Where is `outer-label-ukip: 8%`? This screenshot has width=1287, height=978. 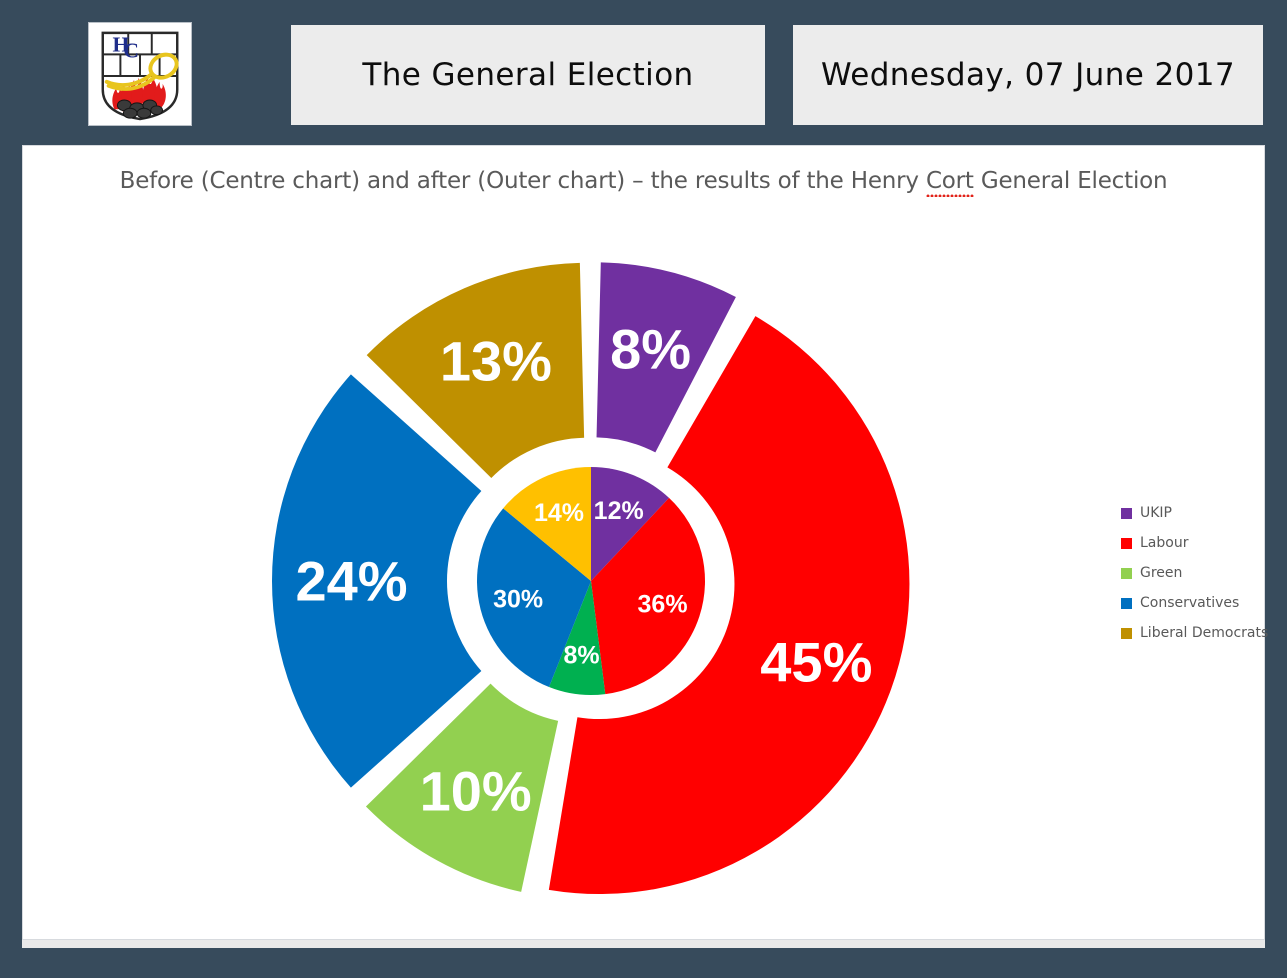
outer-label-ukip: 8% is located at coordinates (650, 349).